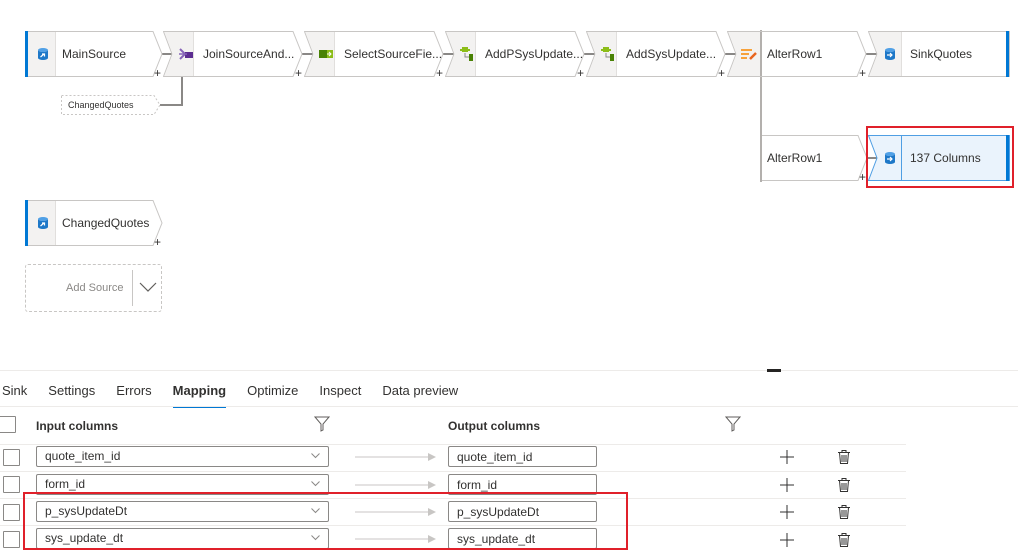 This screenshot has width=1018, height=551. I want to click on select-icon, so click(326, 54).